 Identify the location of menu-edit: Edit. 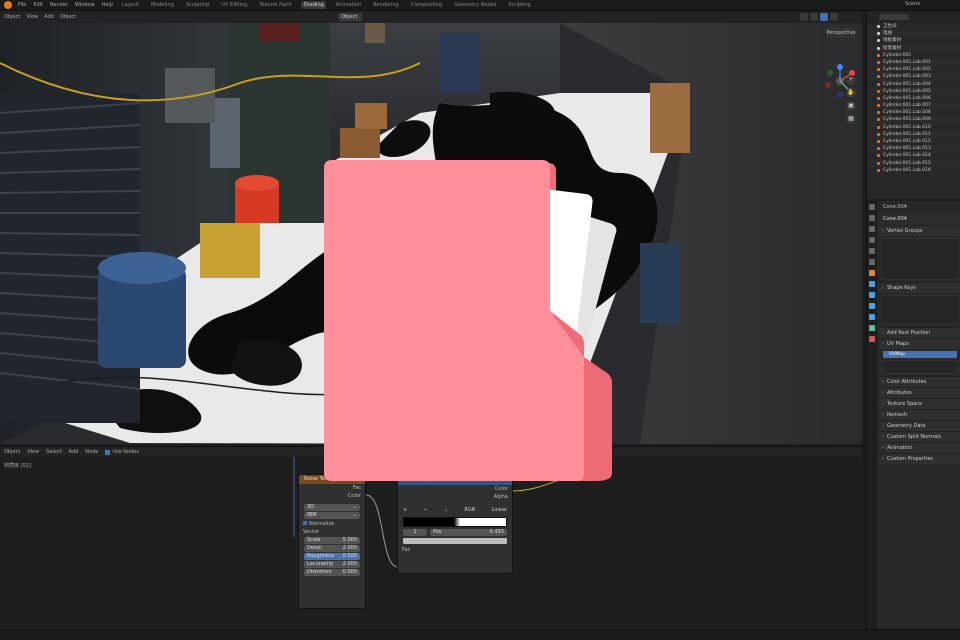
(38, 5).